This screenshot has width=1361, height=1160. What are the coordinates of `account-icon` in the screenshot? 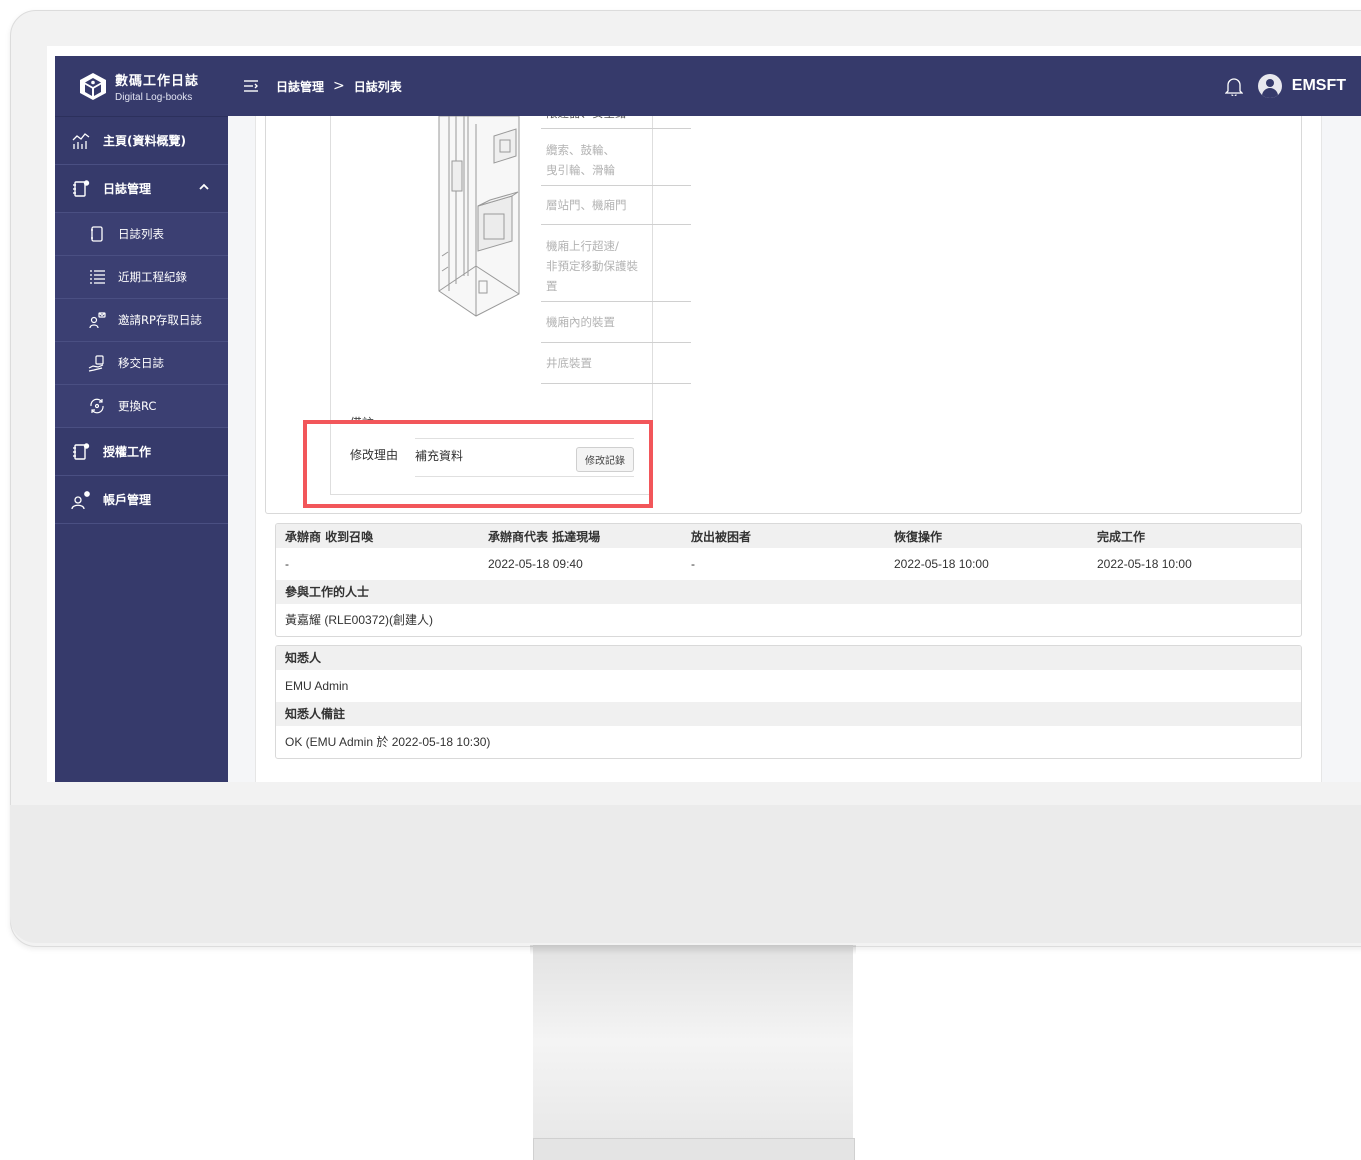 It's located at (81, 500).